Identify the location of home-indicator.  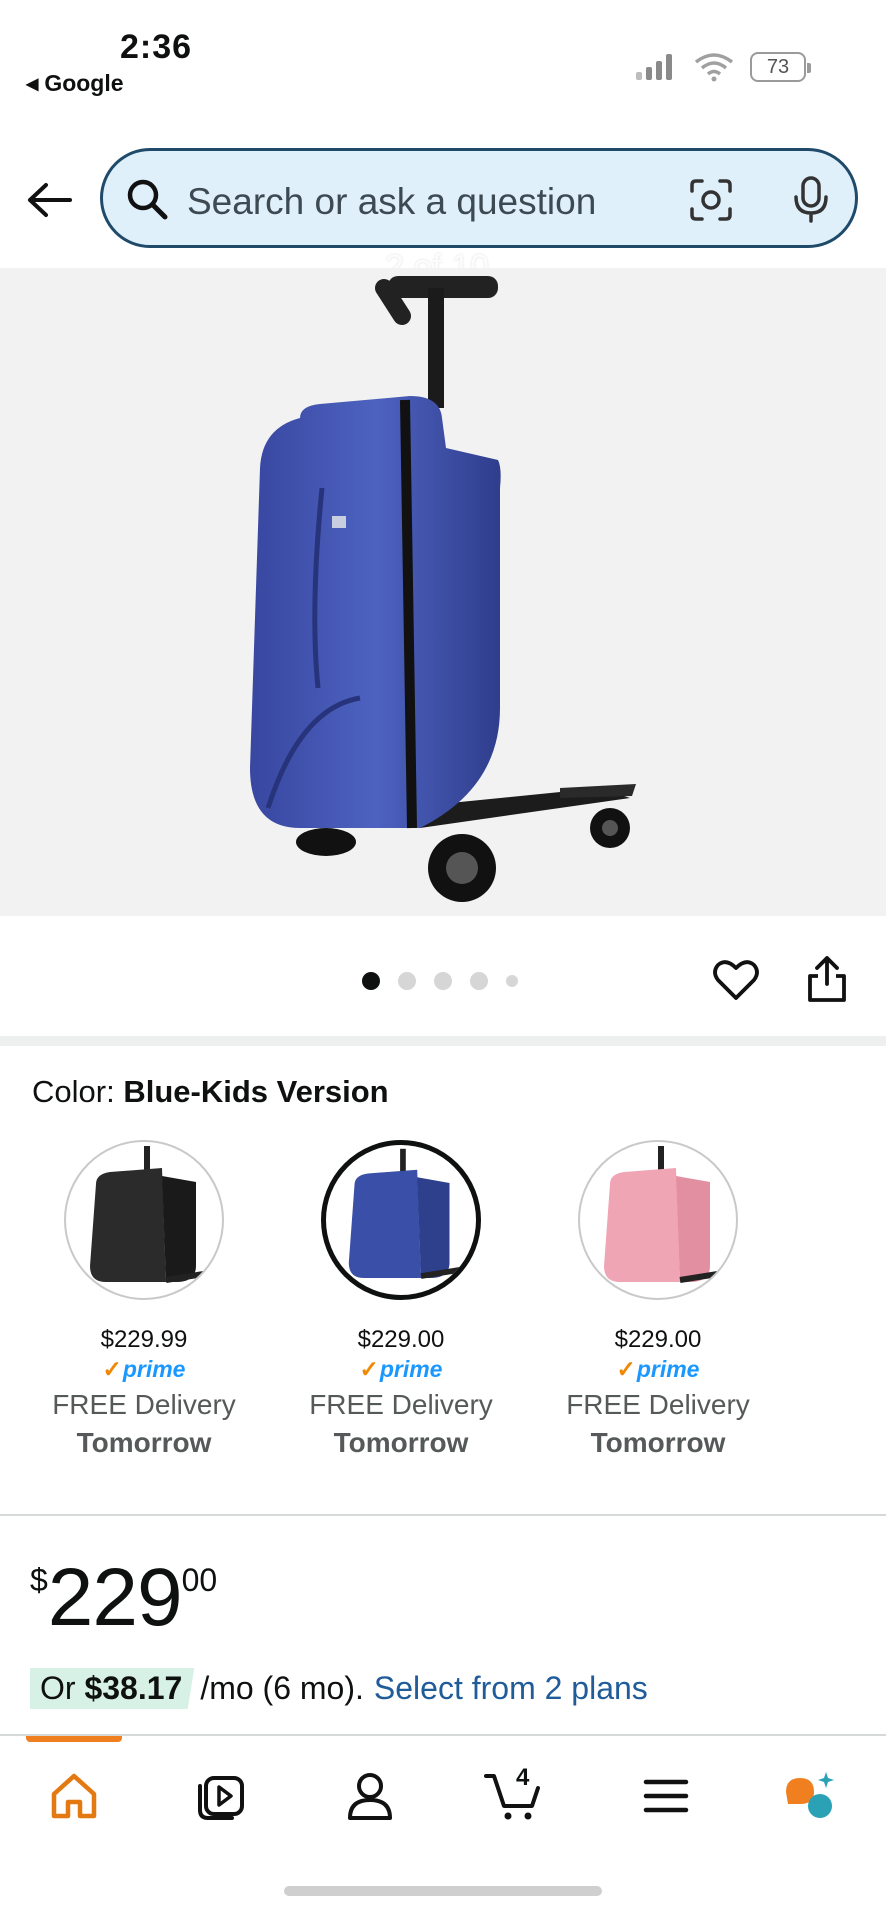
(443, 1891).